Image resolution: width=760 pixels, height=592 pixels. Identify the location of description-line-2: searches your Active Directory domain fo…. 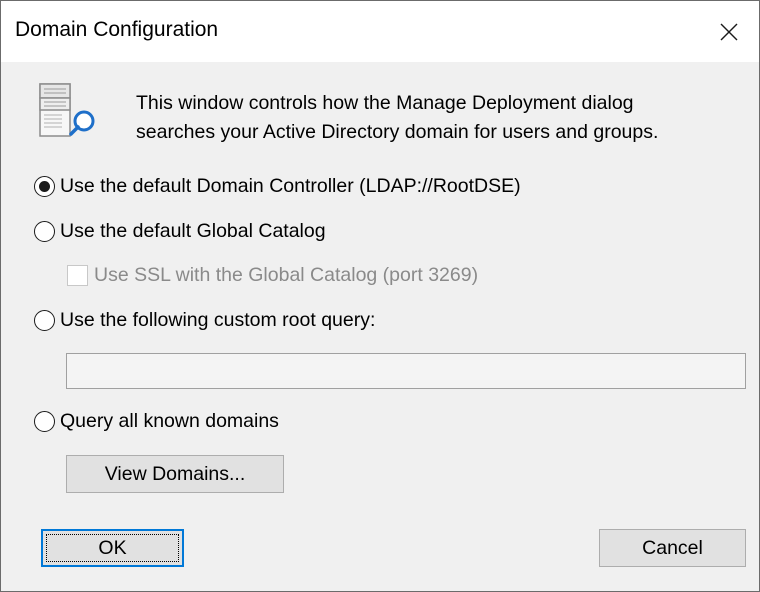
(397, 132).